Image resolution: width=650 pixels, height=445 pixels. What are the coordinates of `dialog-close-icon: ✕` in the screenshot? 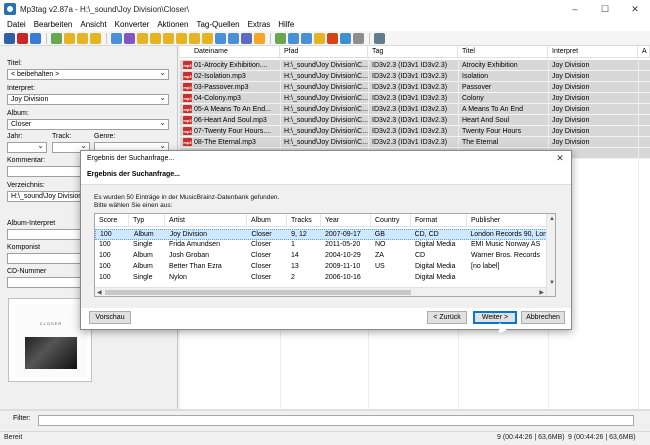 It's located at (560, 158).